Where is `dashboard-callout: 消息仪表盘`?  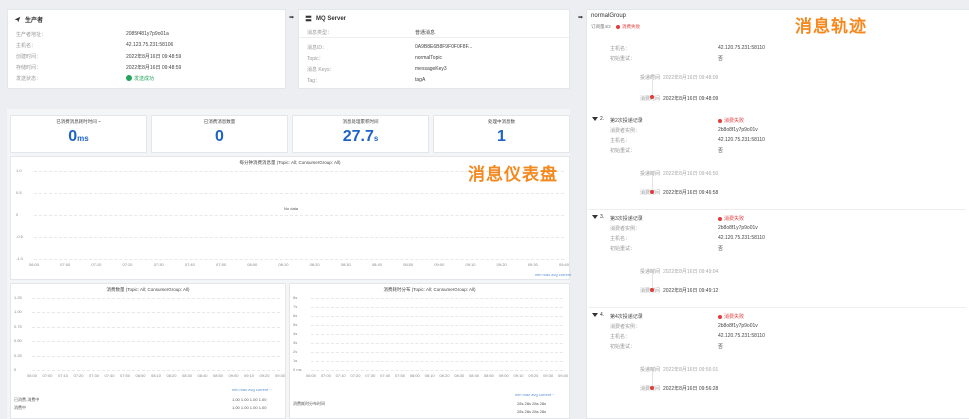
dashboard-callout: 消息仪表盘 is located at coordinates (513, 175).